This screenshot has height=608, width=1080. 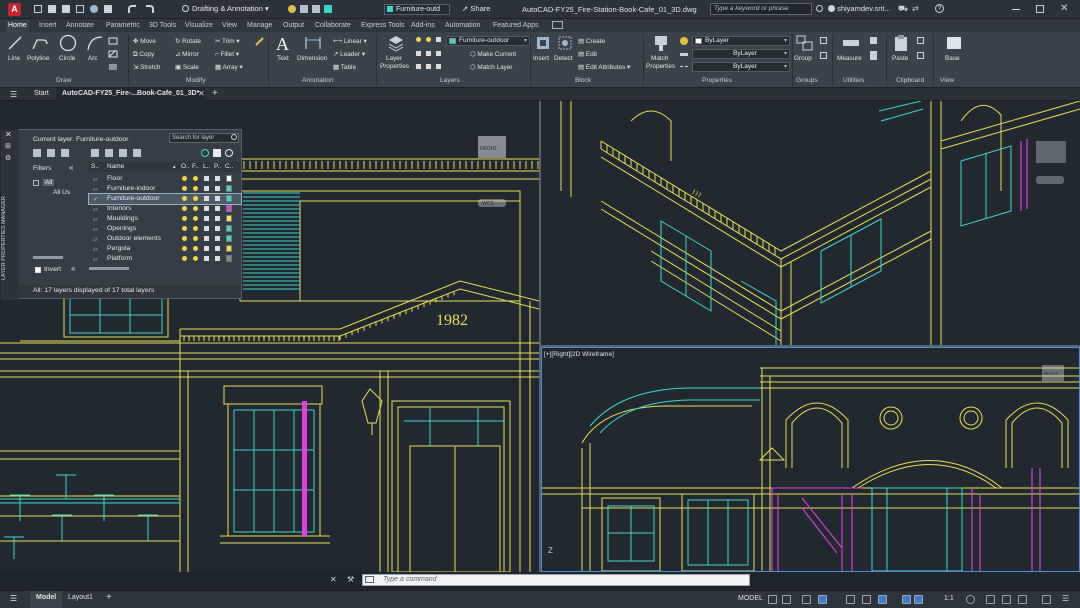 I want to click on open-file-icon, so click(x=52, y=9).